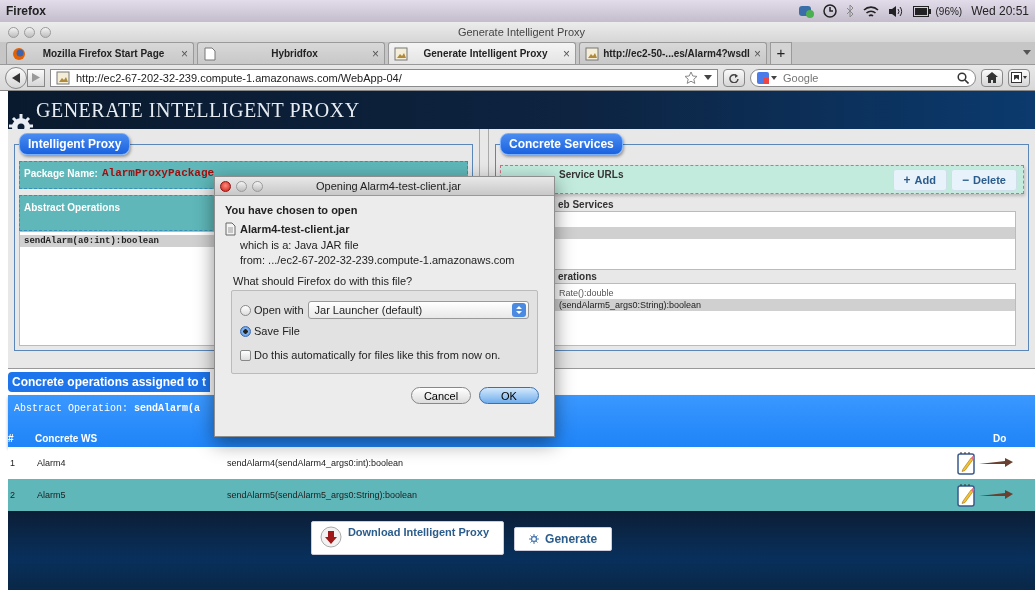 The width and height of the screenshot is (1035, 590). What do you see at coordinates (294, 53) in the screenshot?
I see `tab-label: Hybridfox` at bounding box center [294, 53].